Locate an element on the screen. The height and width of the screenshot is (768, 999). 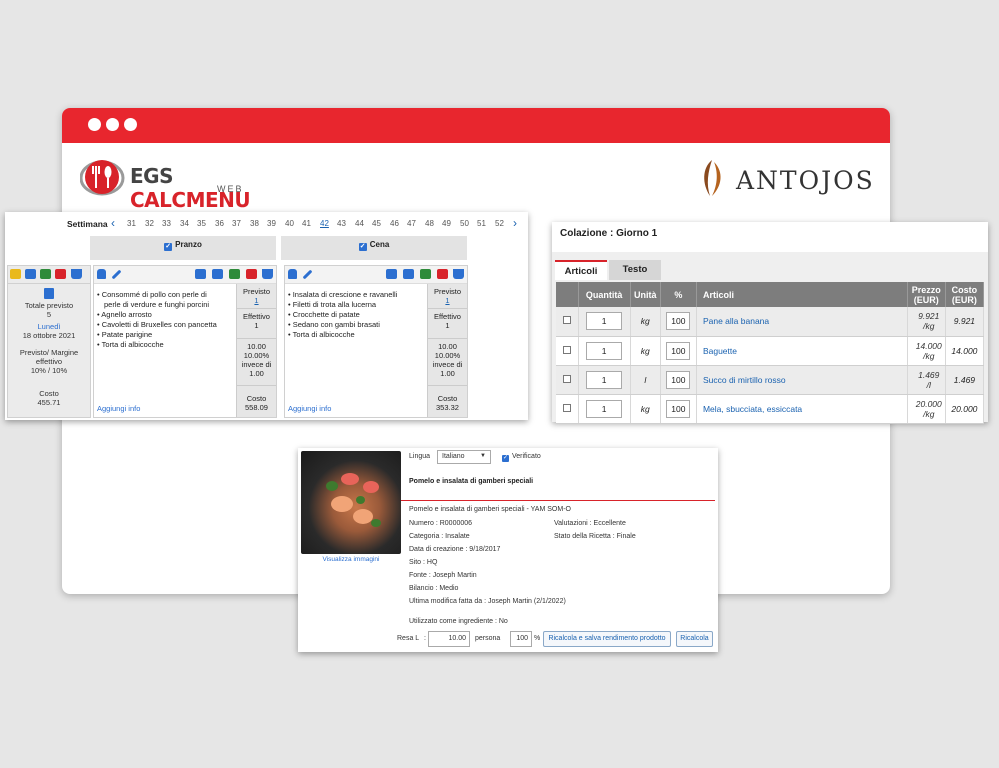
print-yellow-icon is located at coordinates (15, 274).